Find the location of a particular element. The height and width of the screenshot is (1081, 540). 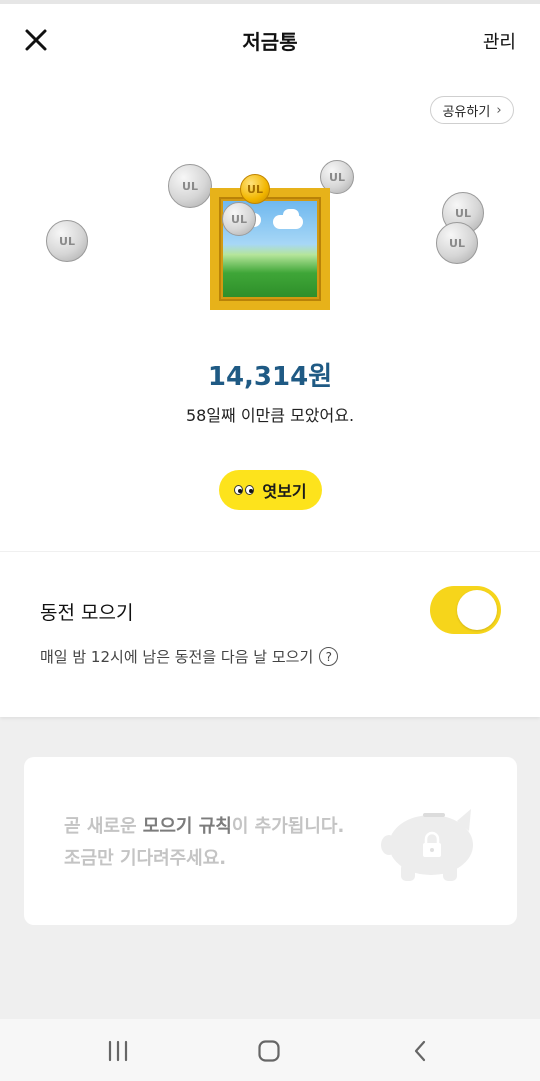

home-button is located at coordinates (269, 1051).